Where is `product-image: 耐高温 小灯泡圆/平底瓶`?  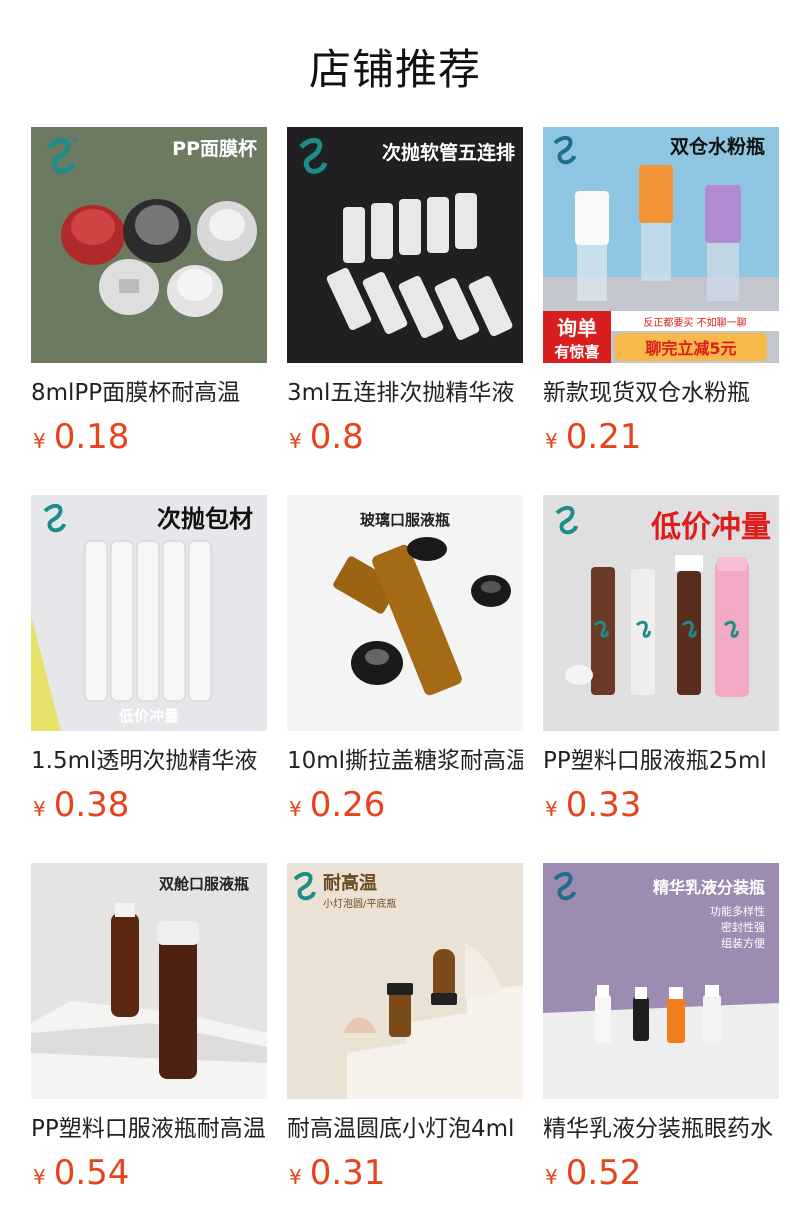
product-image: 耐高温 小灯泡圆/平底瓶 is located at coordinates (405, 981).